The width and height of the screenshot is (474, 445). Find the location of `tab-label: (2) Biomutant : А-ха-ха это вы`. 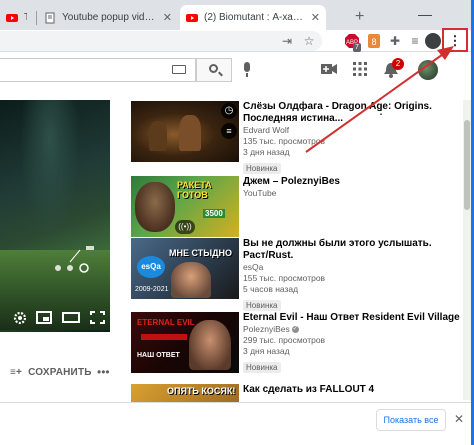

tab-label: (2) Biomutant : А-ха-ха это вы is located at coordinates (254, 17).